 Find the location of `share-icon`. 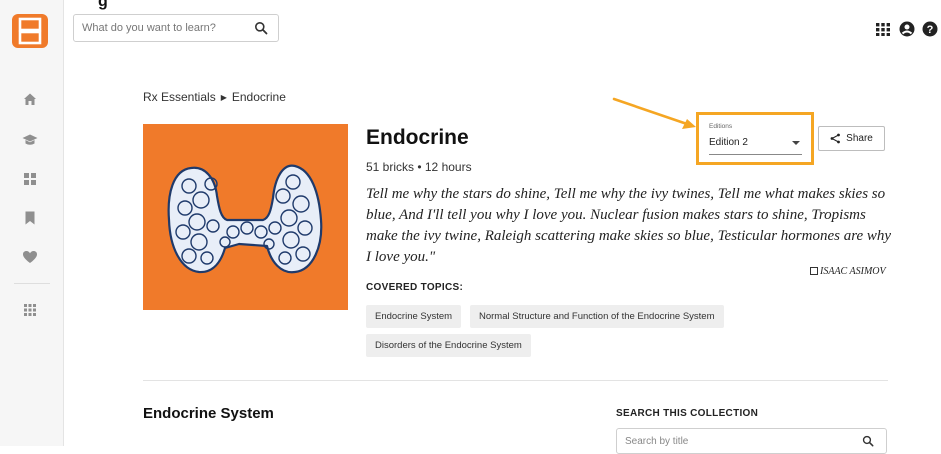

share-icon is located at coordinates (835, 138).